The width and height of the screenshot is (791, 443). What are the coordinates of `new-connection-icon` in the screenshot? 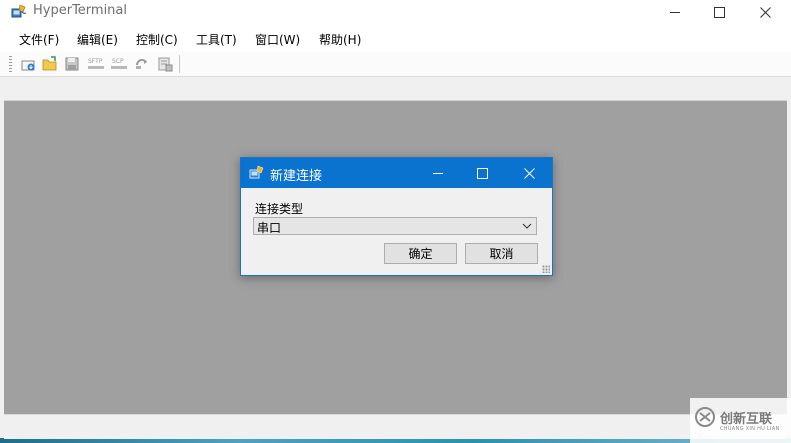 It's located at (28, 65).